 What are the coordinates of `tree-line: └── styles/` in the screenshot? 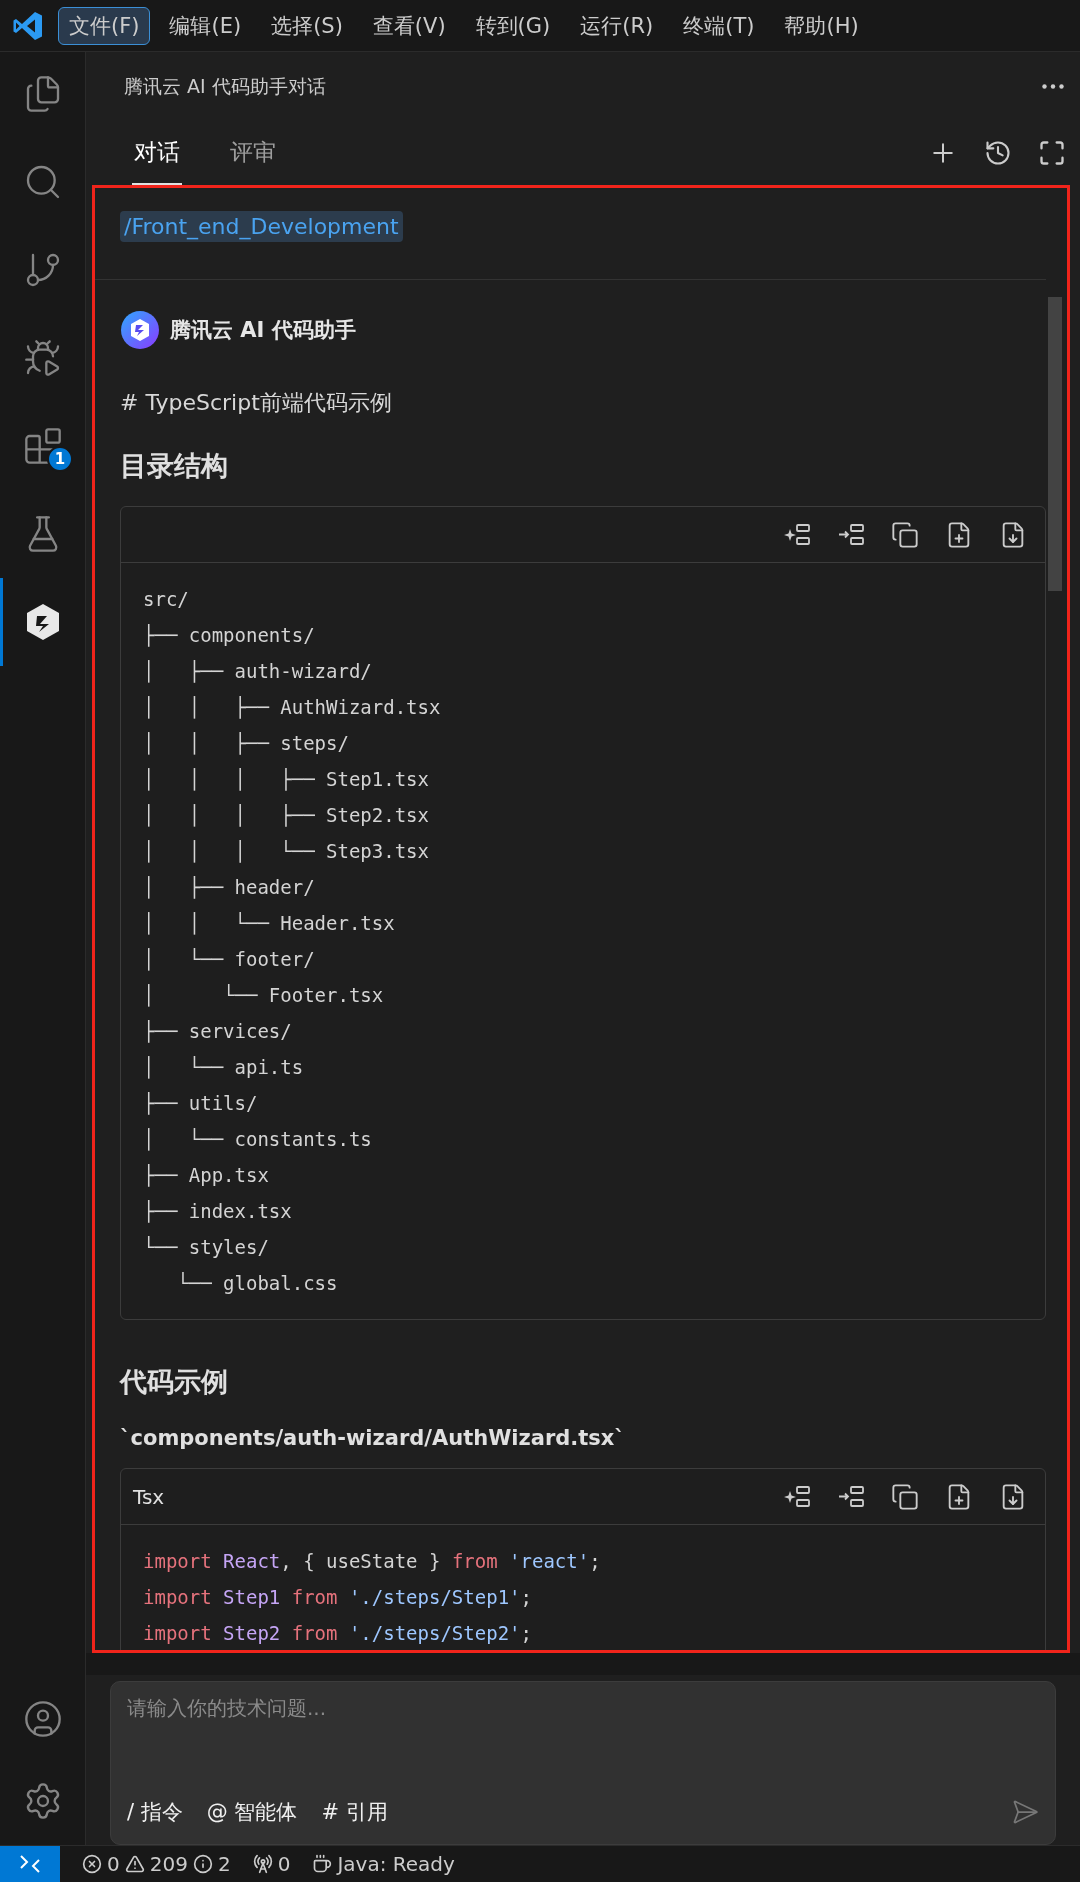 It's located at (206, 1248).